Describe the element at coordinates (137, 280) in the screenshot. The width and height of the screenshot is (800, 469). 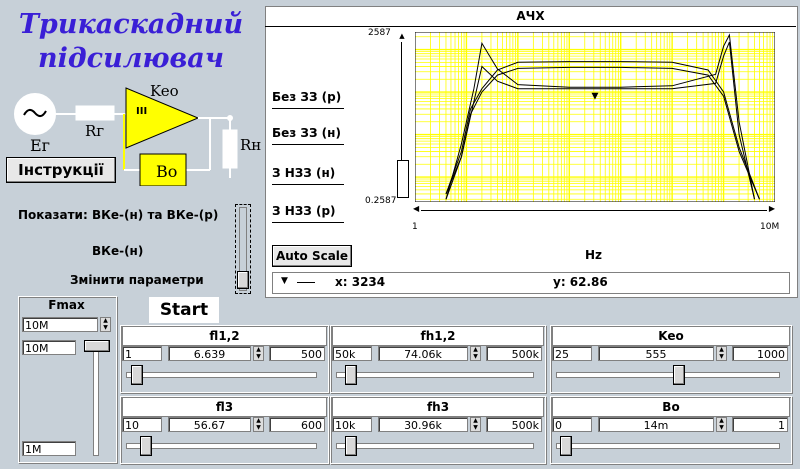
I see `change-params-label: Змінити параметри` at that location.